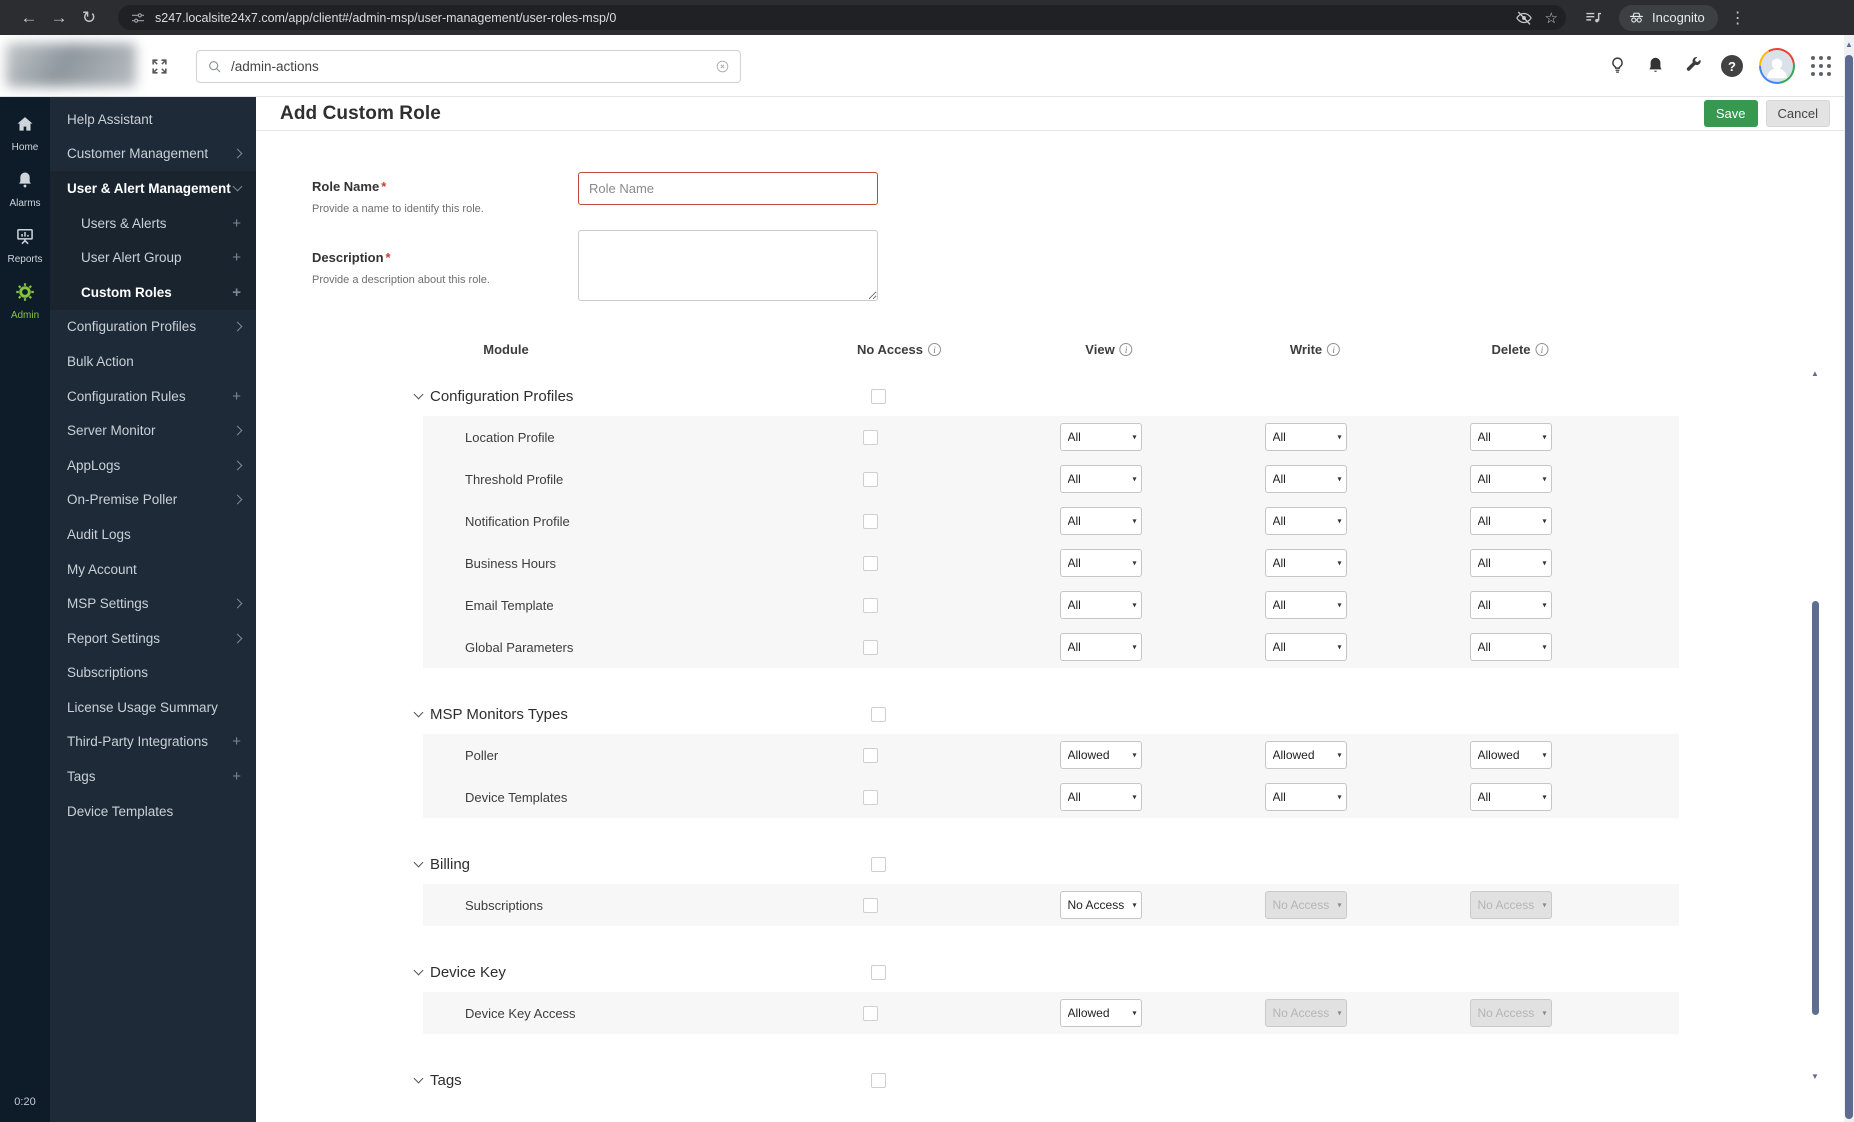 The width and height of the screenshot is (1854, 1122). Describe the element at coordinates (153, 811) in the screenshot. I see `sidebar-item-device-templates: Device Templates` at that location.